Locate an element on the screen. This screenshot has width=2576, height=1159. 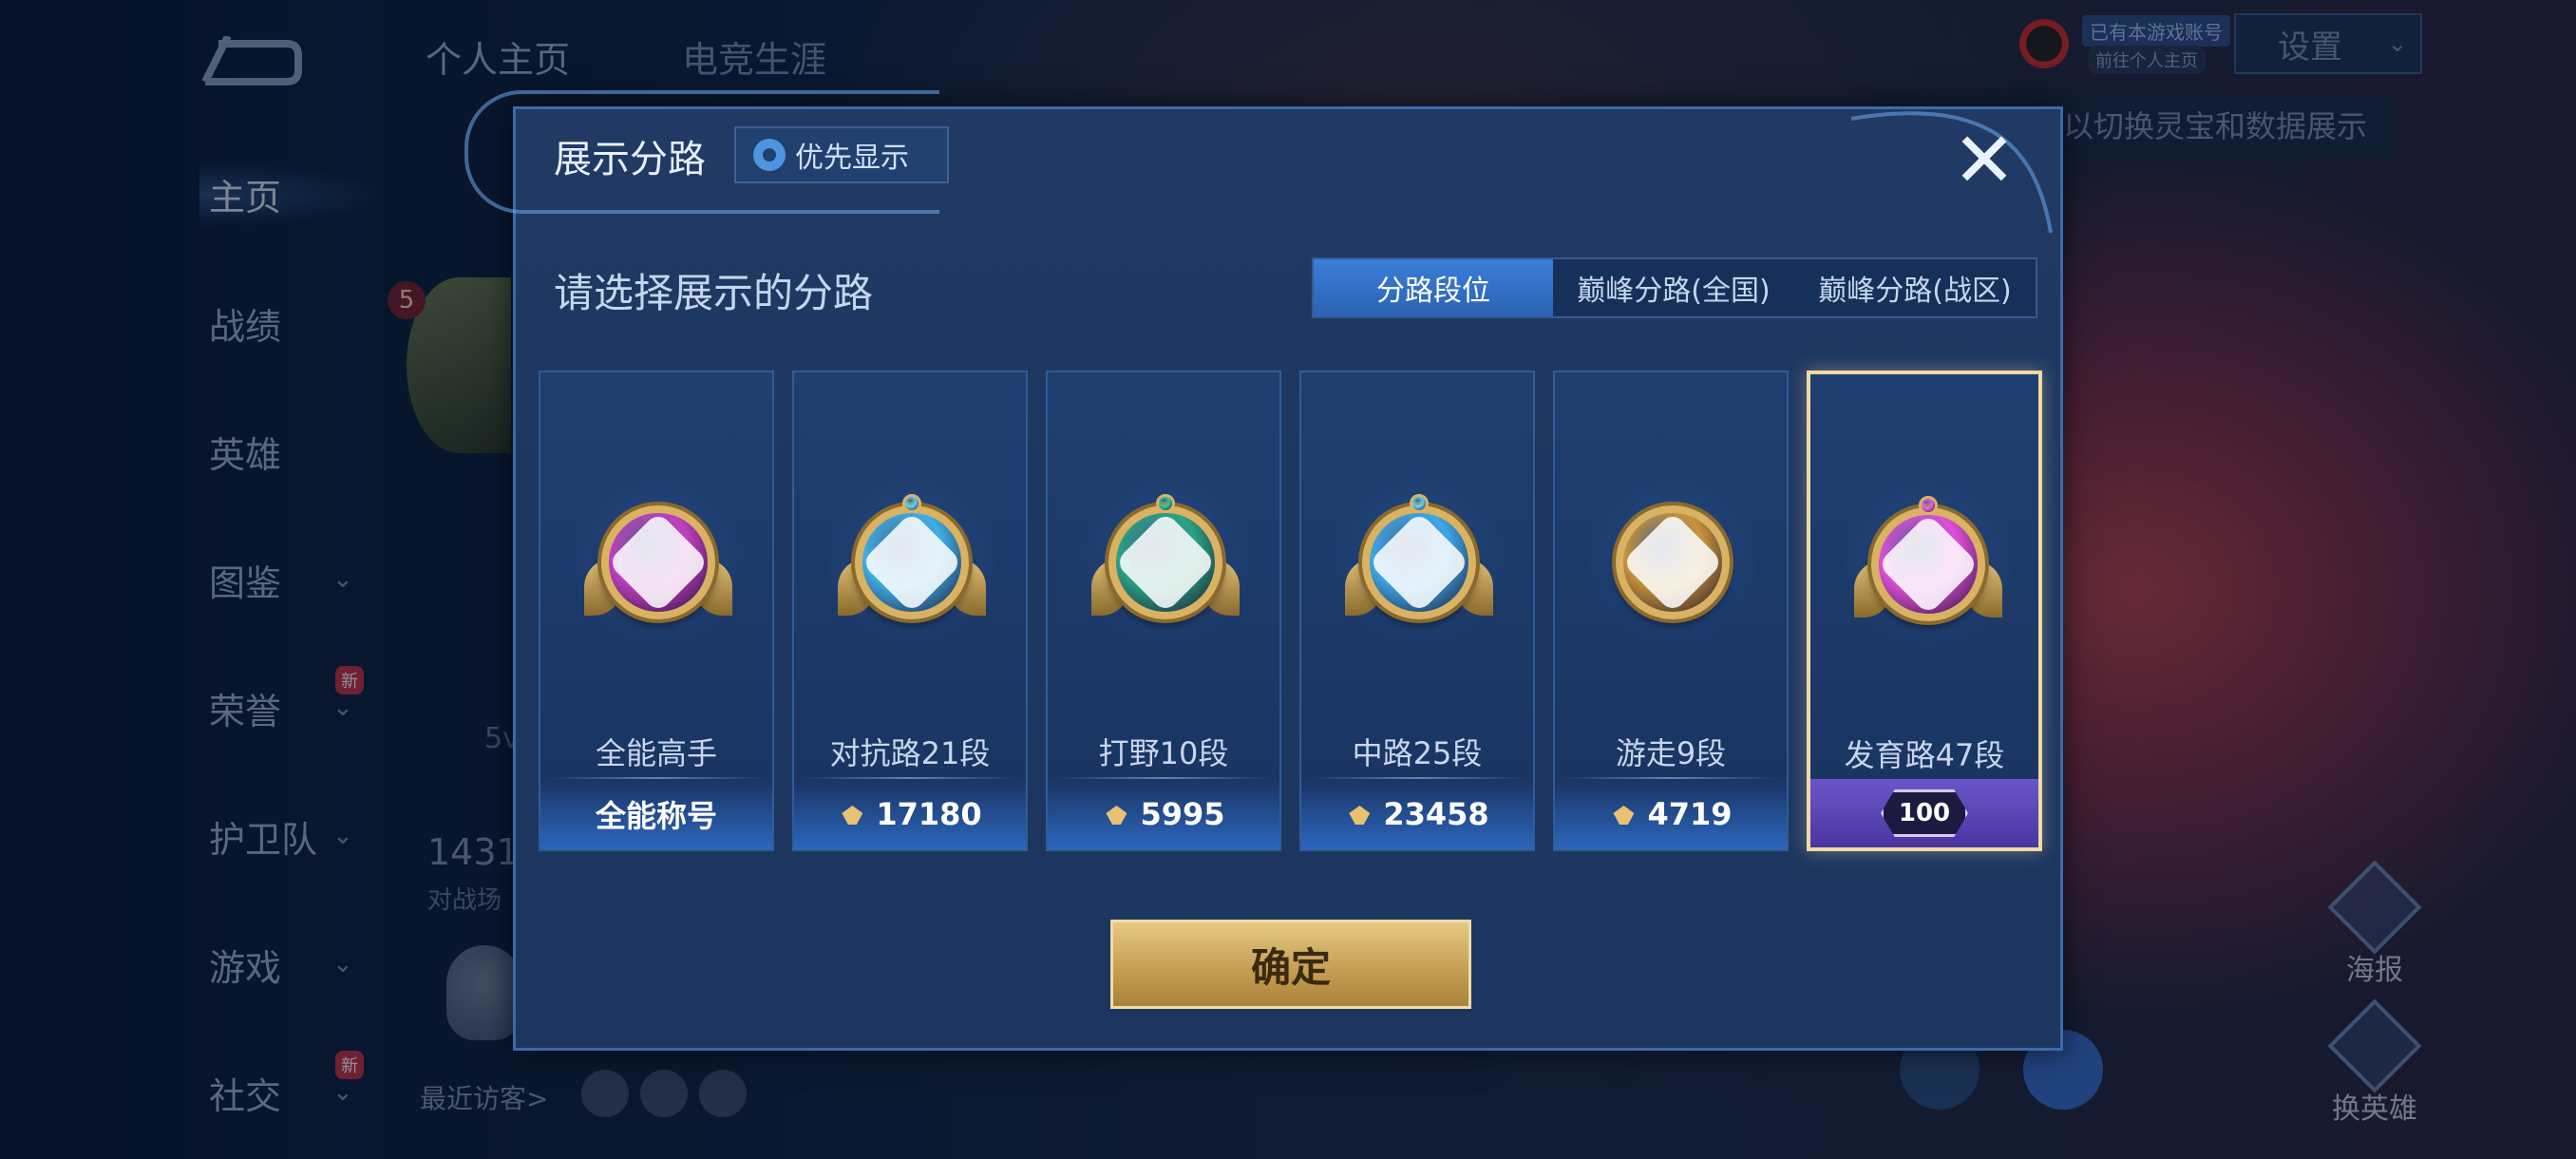
route-card-name: 对抗路21段 is located at coordinates (910, 753).